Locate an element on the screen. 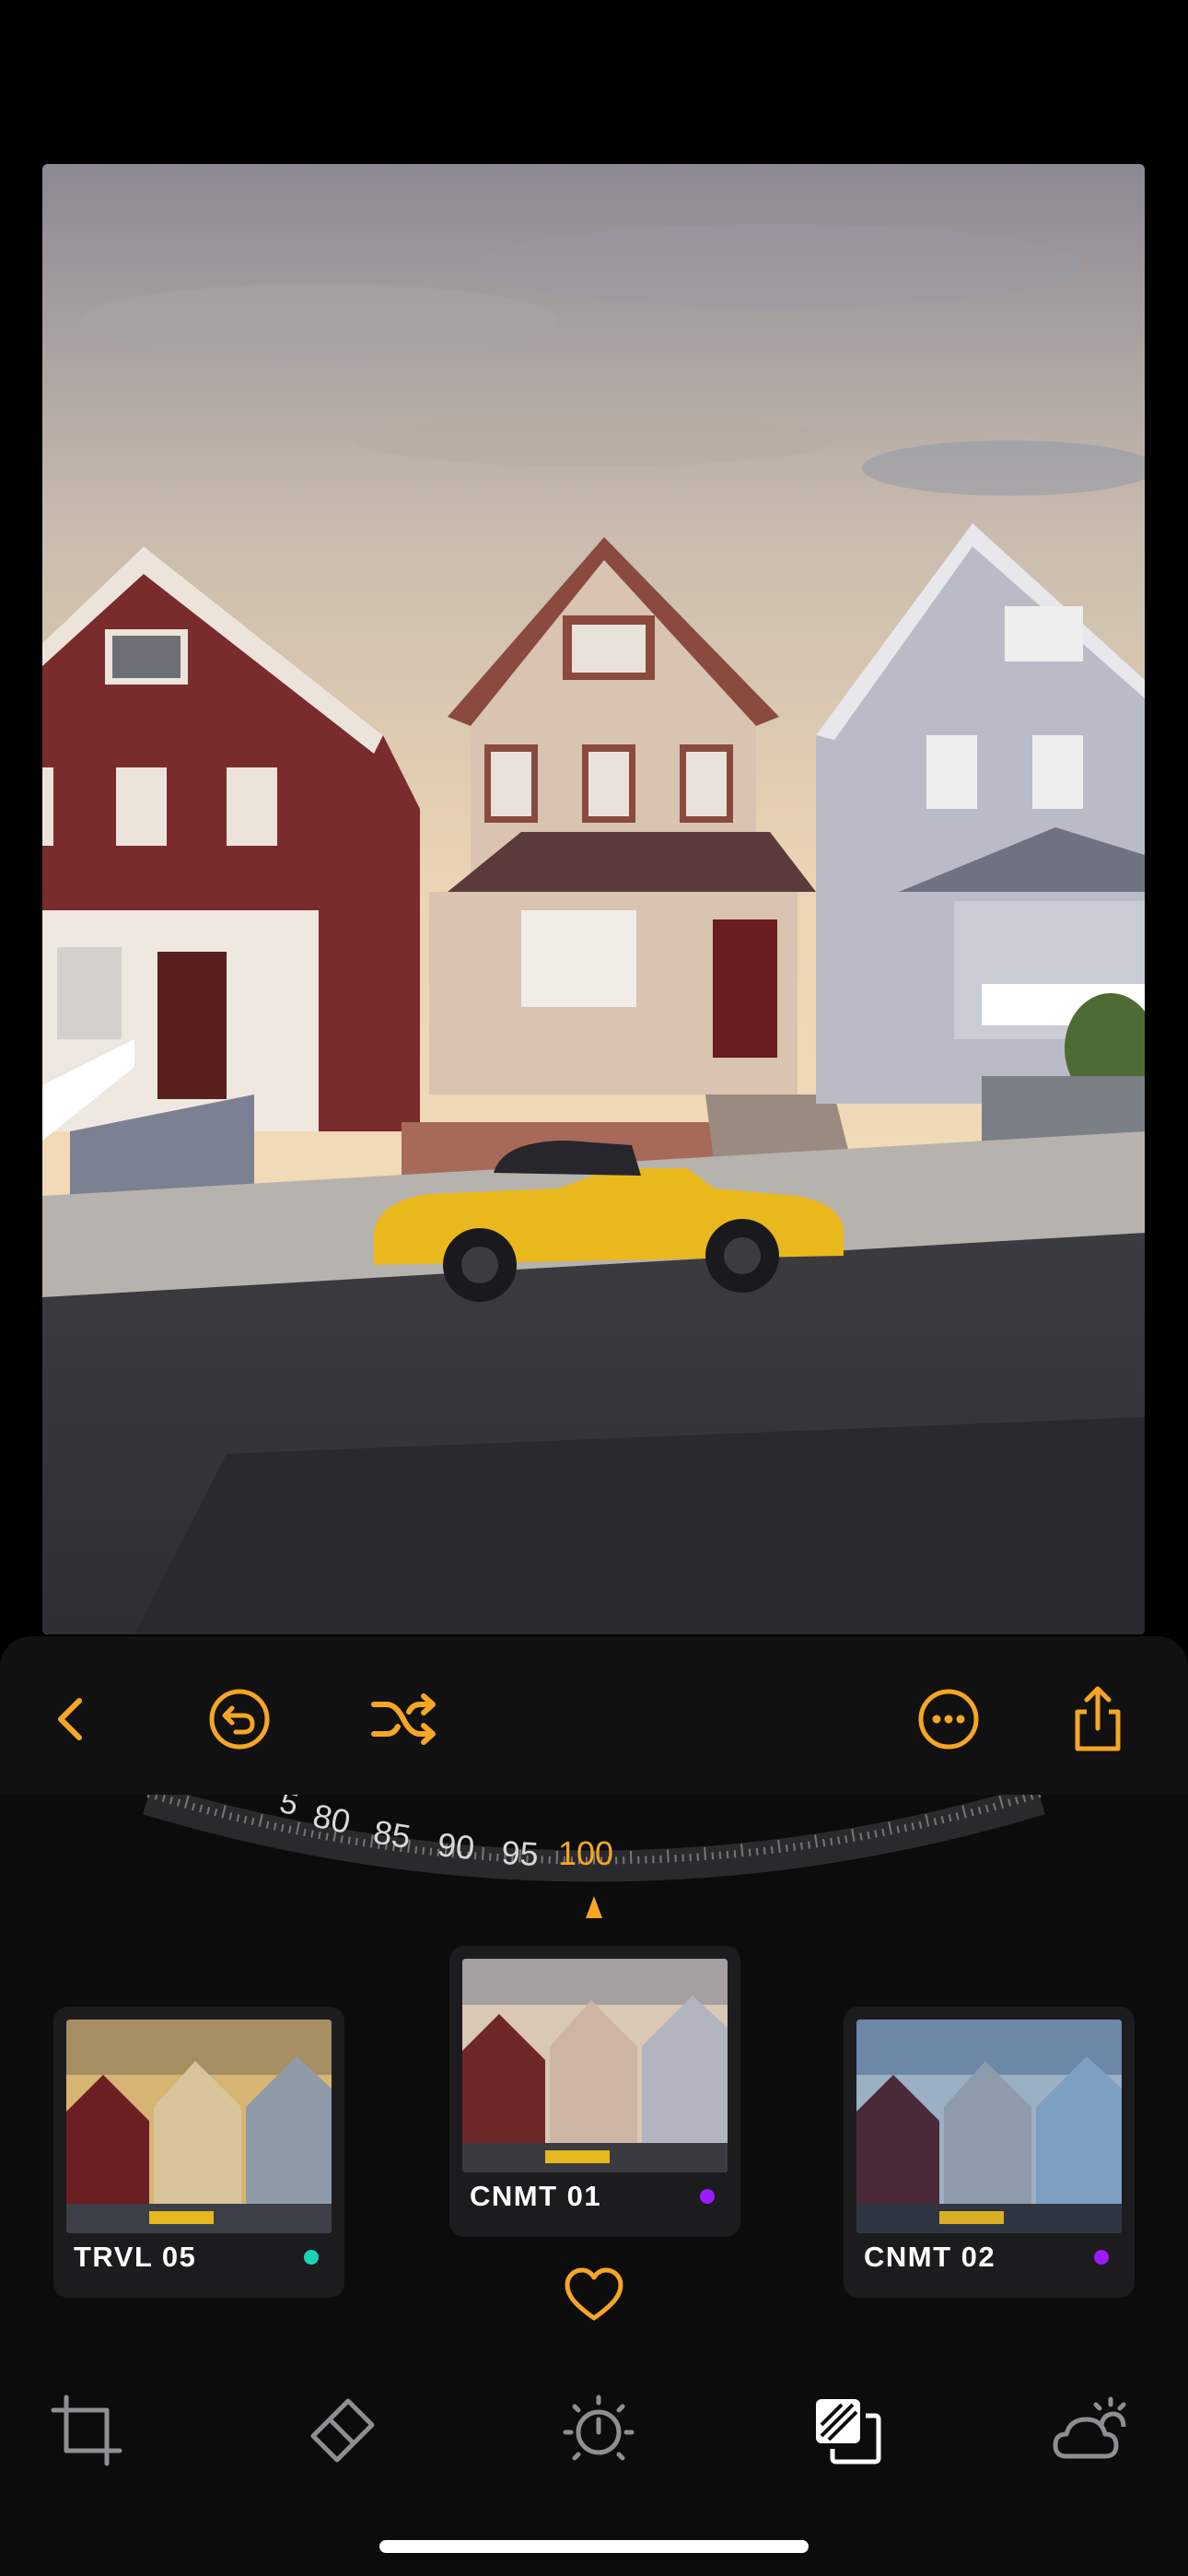  home-indicator is located at coordinates (594, 2546).